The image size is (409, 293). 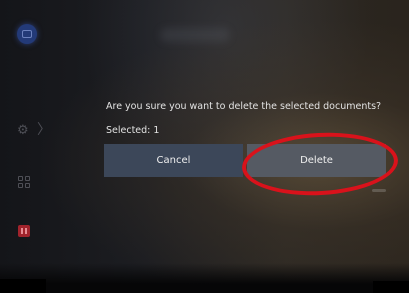 I want to click on top-title-blur, so click(x=195, y=35).